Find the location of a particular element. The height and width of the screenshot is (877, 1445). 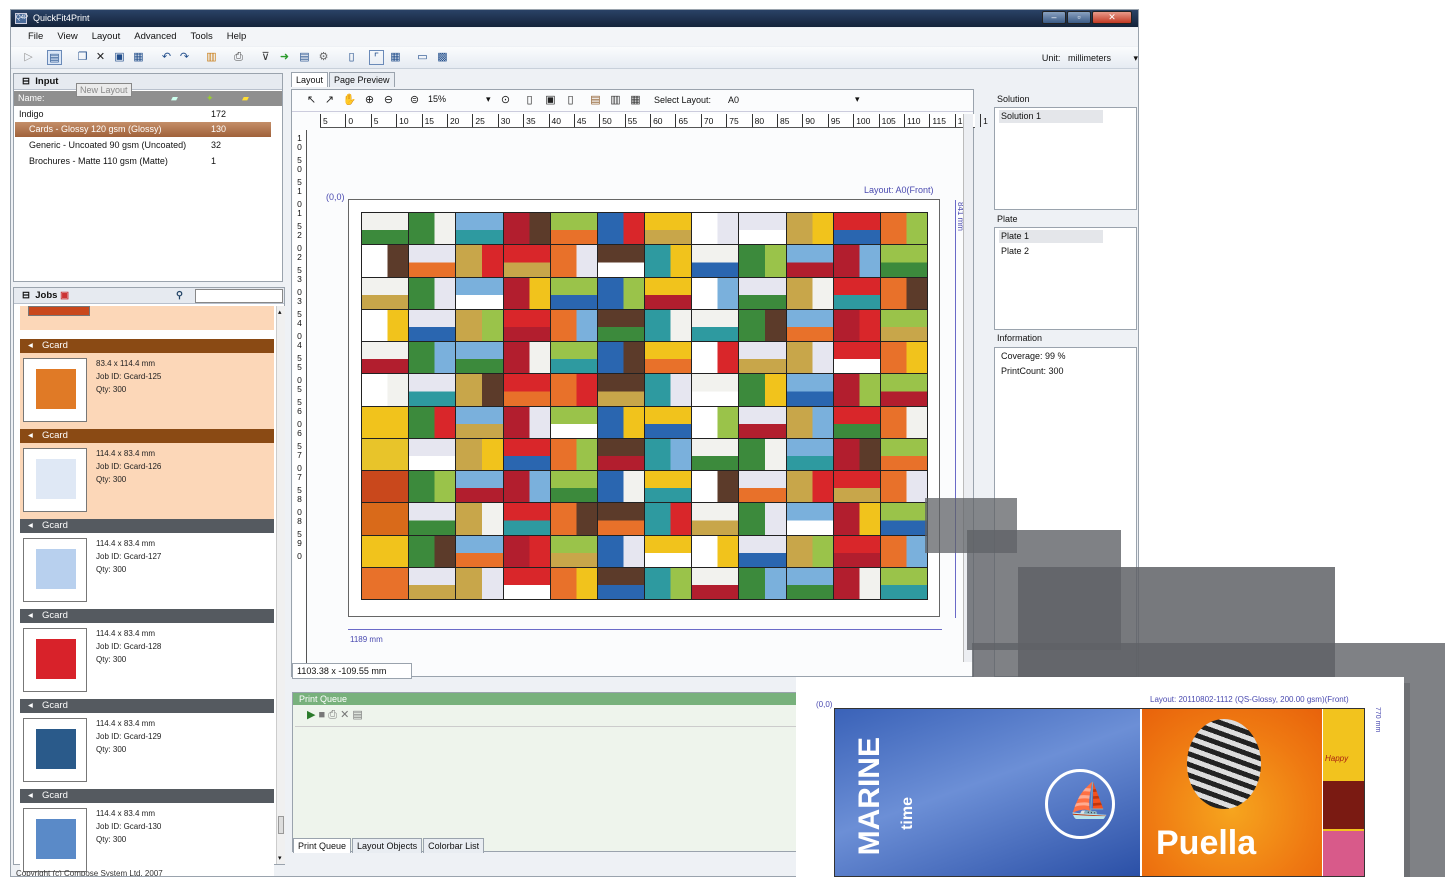

maximize-button: ▫ is located at coordinates (1079, 17).